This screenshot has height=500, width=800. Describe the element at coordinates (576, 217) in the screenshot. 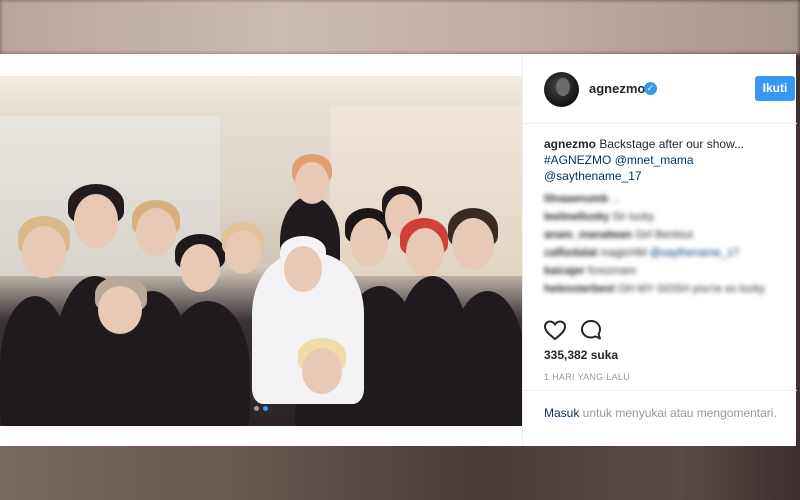

I see `comment-username: leelinellusky` at that location.